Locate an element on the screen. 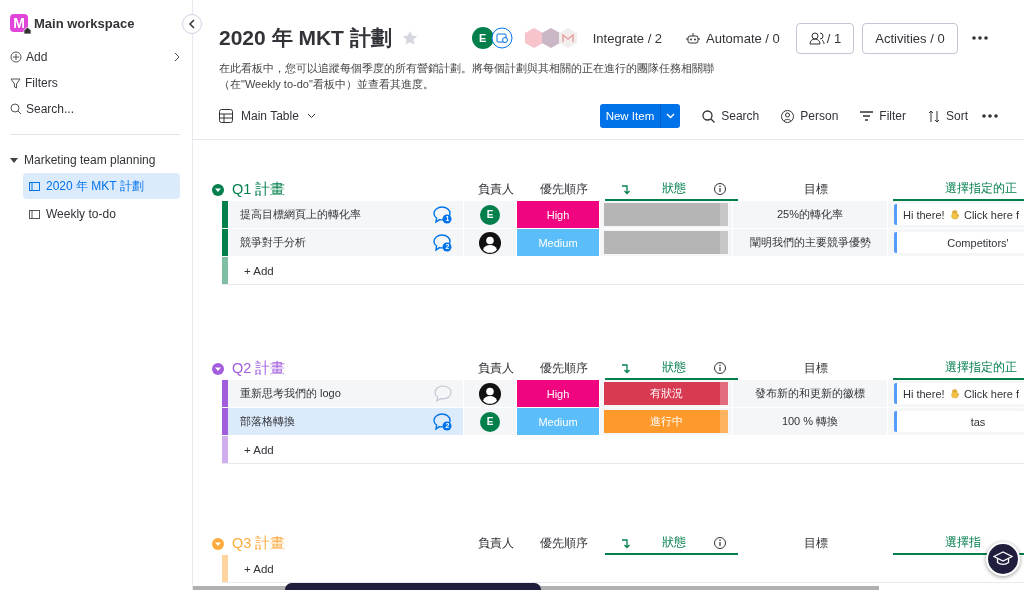 The width and height of the screenshot is (1024, 590). connected-item: tas is located at coordinates (959, 421).